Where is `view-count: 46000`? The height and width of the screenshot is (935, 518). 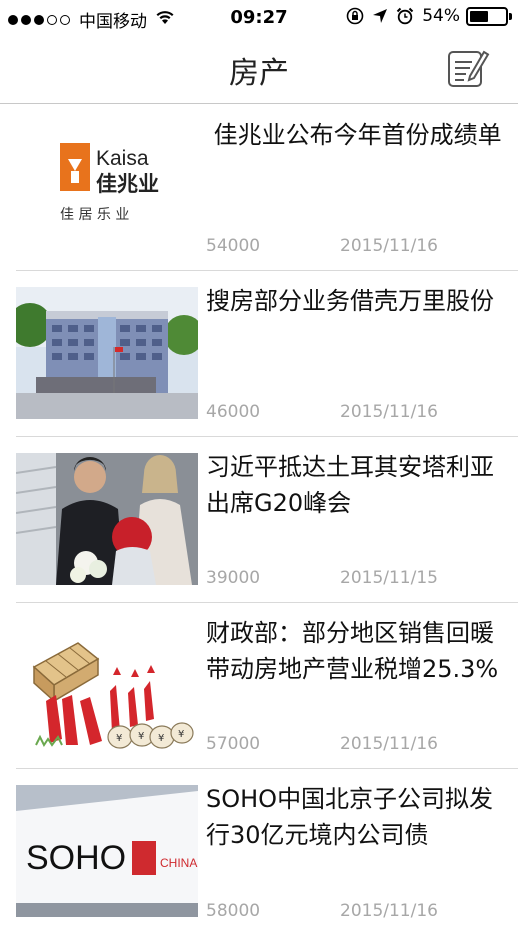
view-count: 46000 is located at coordinates (233, 412).